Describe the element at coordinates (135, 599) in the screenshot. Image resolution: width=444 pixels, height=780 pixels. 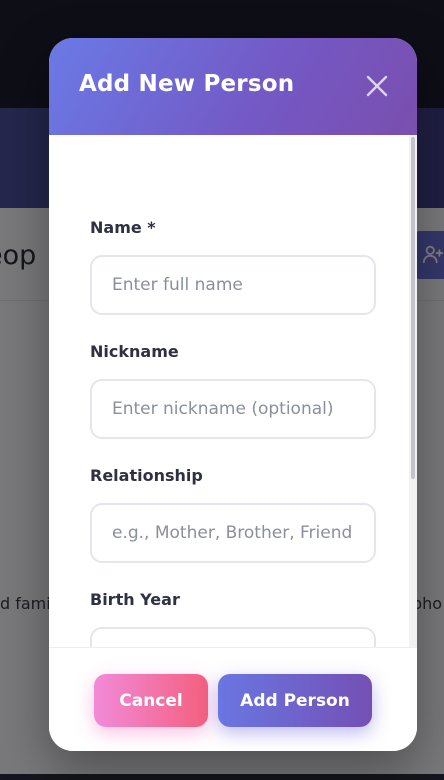
I see `birth-year-label: Birth Year` at that location.